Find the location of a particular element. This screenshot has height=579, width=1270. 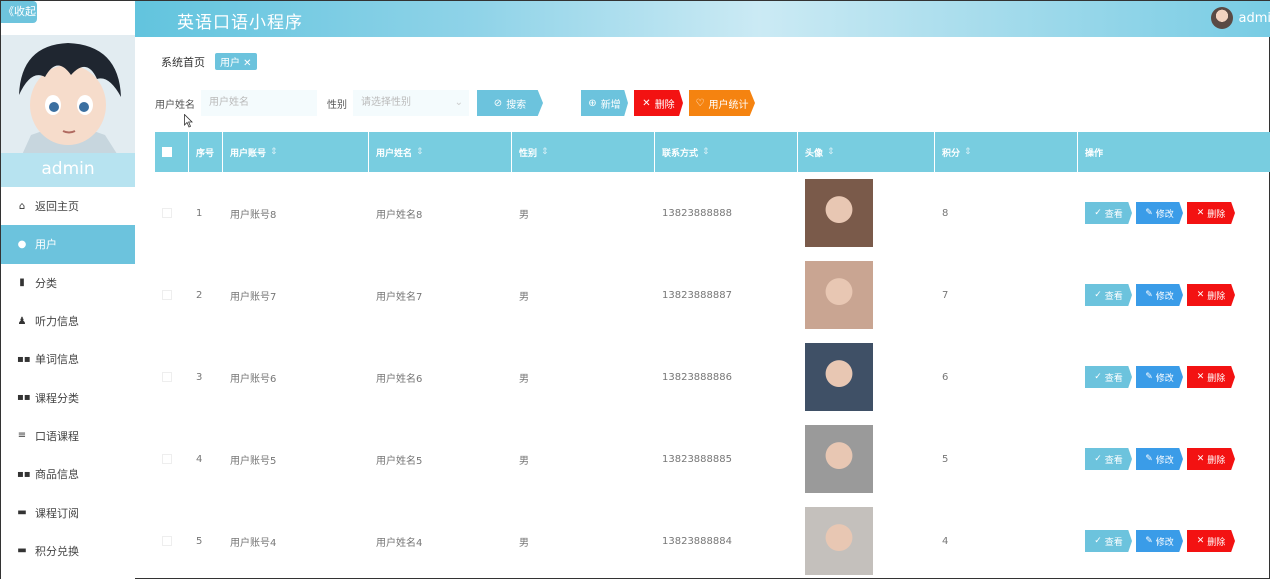

table-row: 2 用户账号7 用户姓名7 男 13823888887 7 ✓ 查看 ✎ 修改 ✕ 删除 is located at coordinates (712, 295).